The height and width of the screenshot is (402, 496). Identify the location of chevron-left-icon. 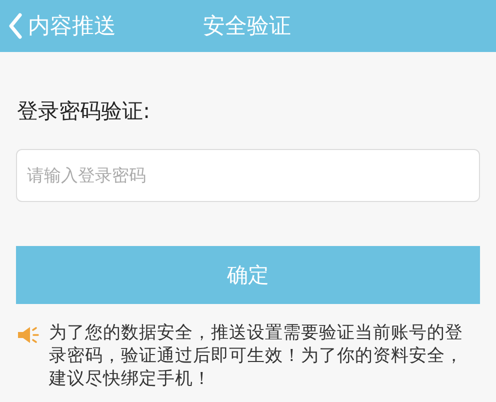
(15, 26).